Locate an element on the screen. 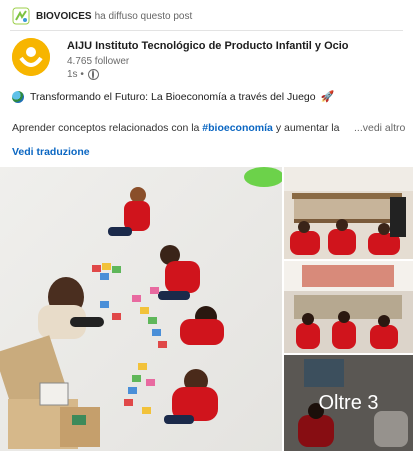  globe-icon is located at coordinates (93, 74).